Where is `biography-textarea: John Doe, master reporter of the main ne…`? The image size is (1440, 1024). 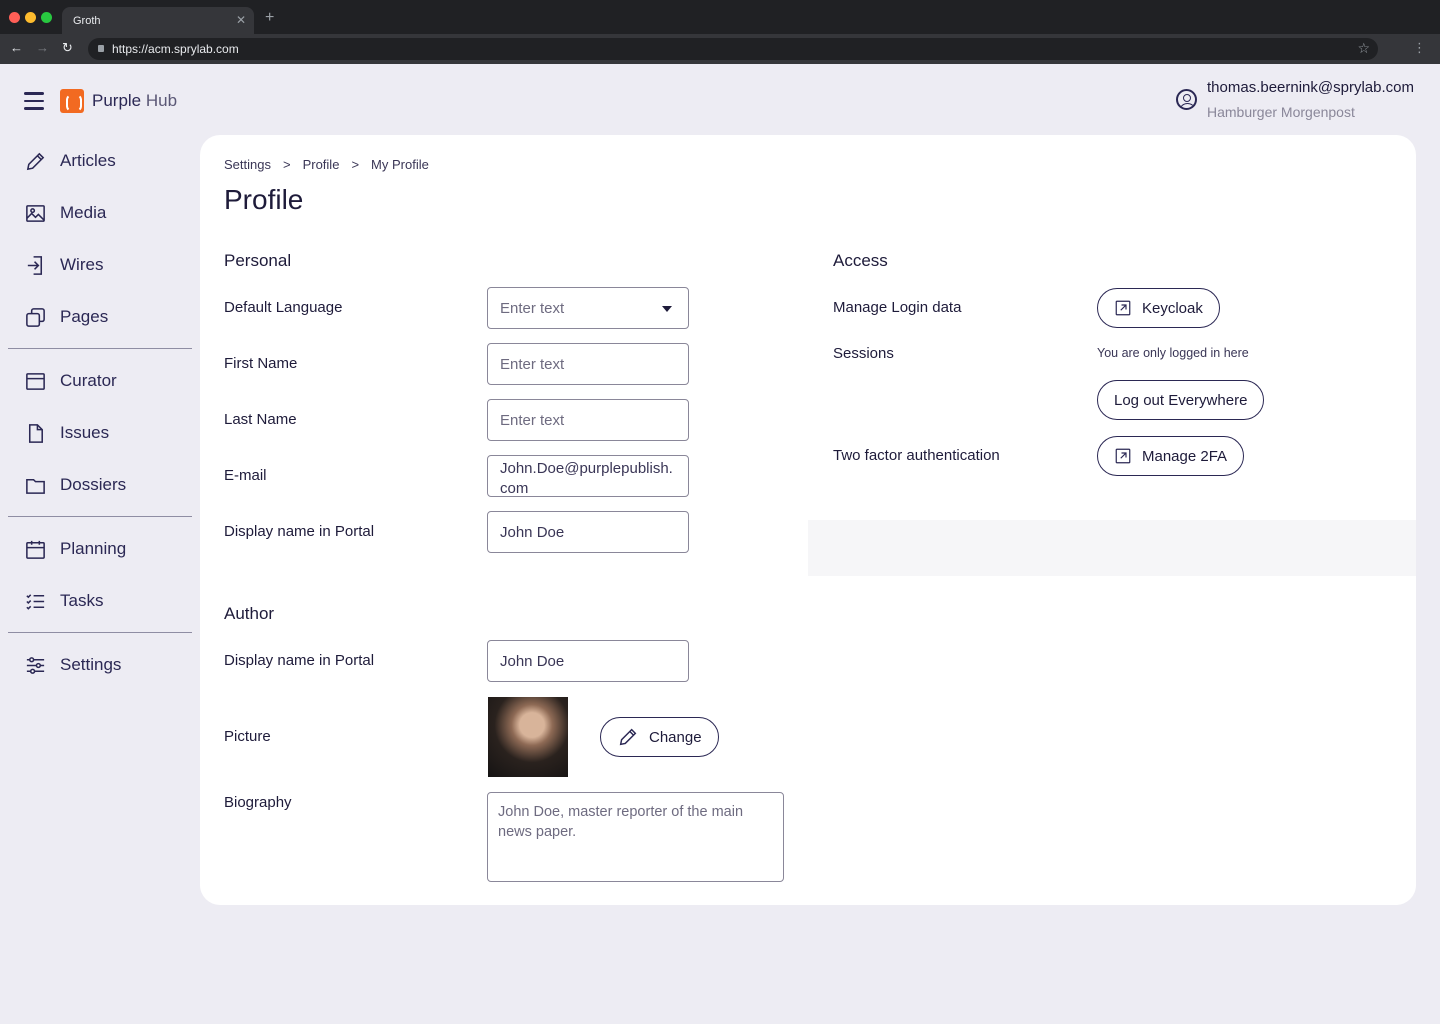
biography-textarea: John Doe, master reporter of the main ne… is located at coordinates (635, 837).